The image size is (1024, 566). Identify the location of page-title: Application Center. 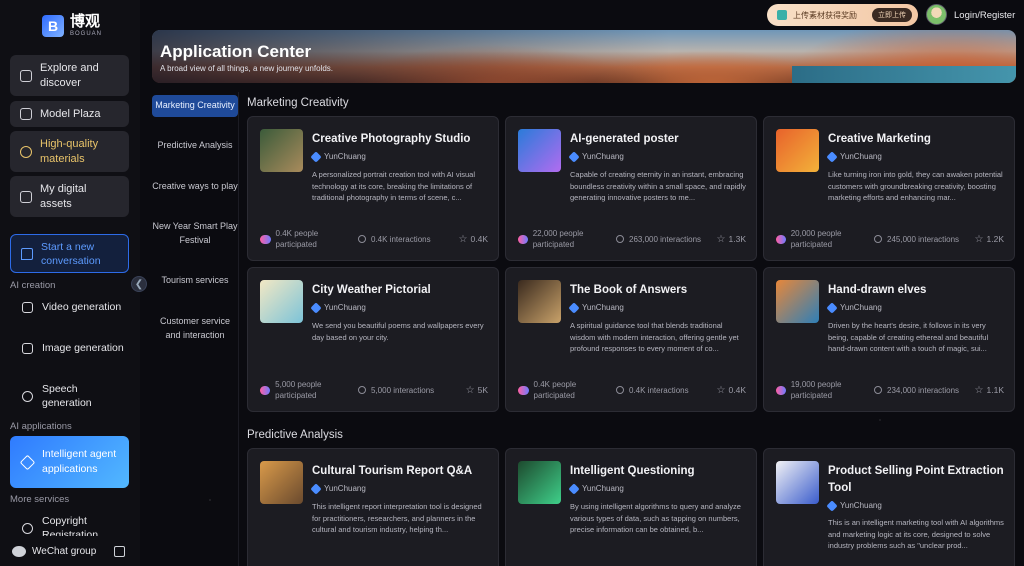
(236, 51).